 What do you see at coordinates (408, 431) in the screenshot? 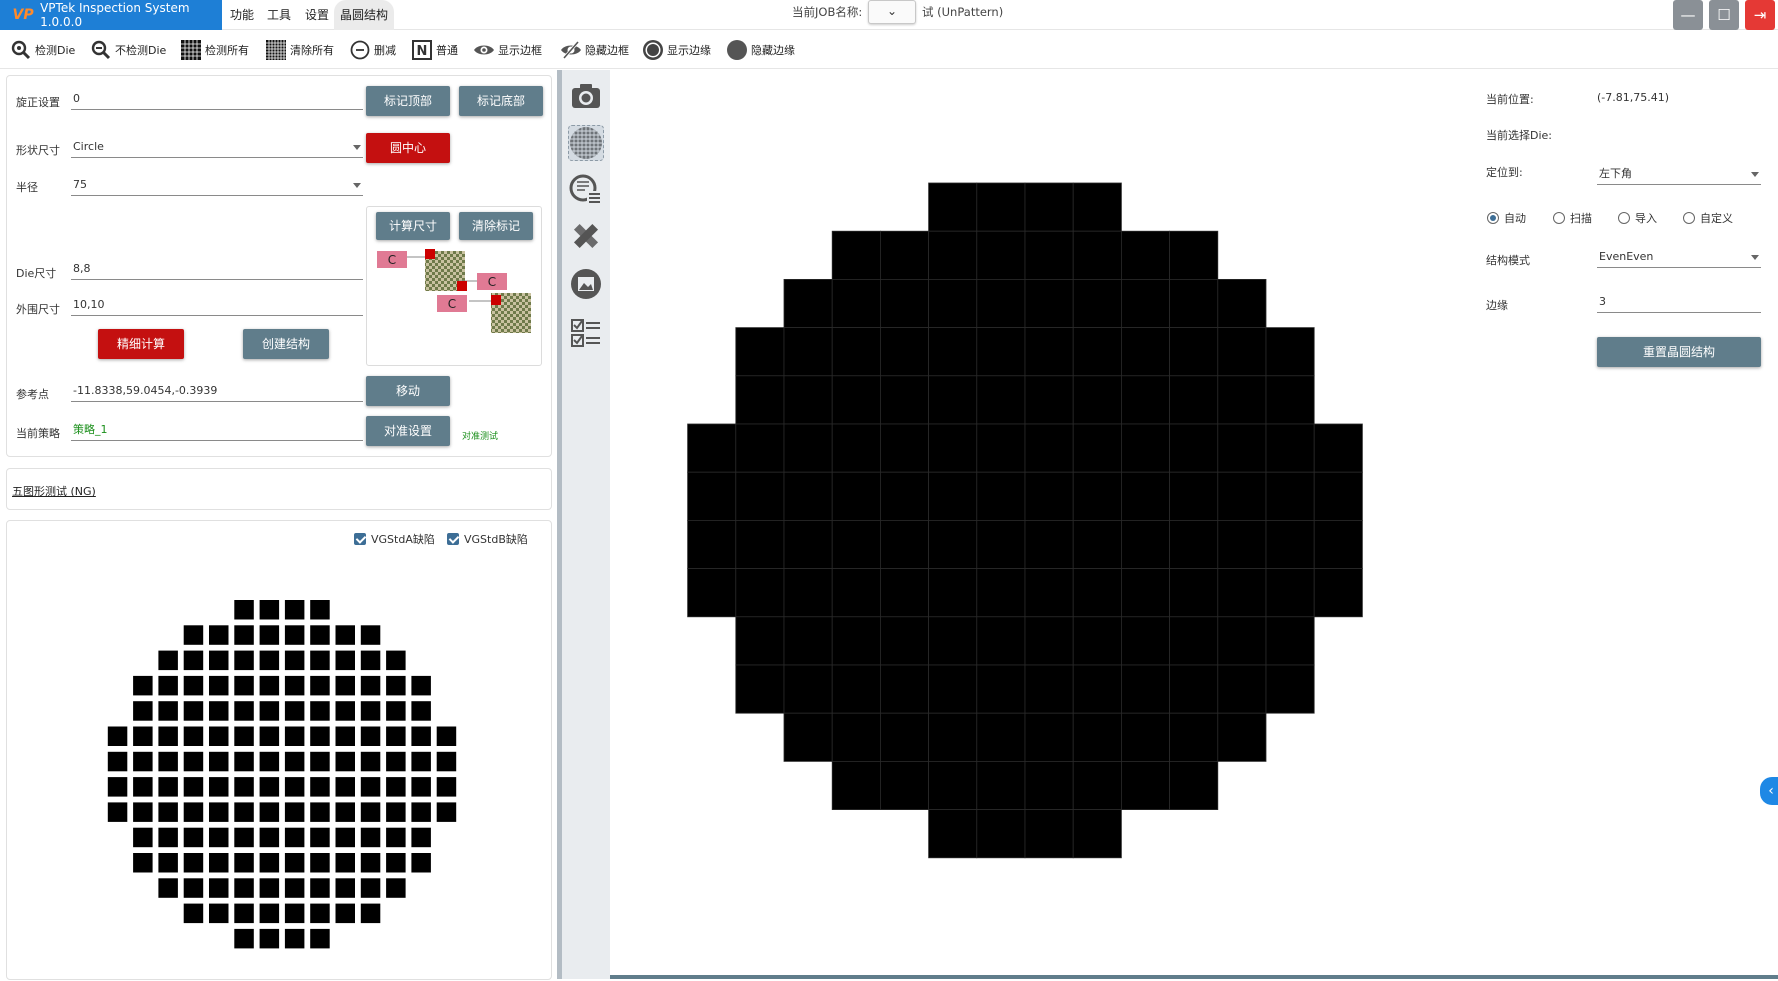
I see `align-settings-button: 对准设置` at bounding box center [408, 431].